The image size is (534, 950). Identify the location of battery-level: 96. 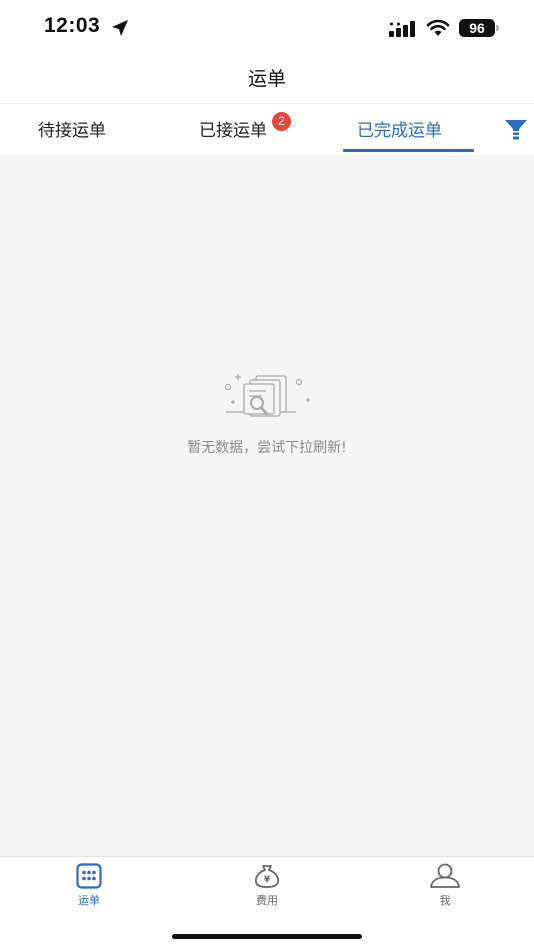
(477, 28).